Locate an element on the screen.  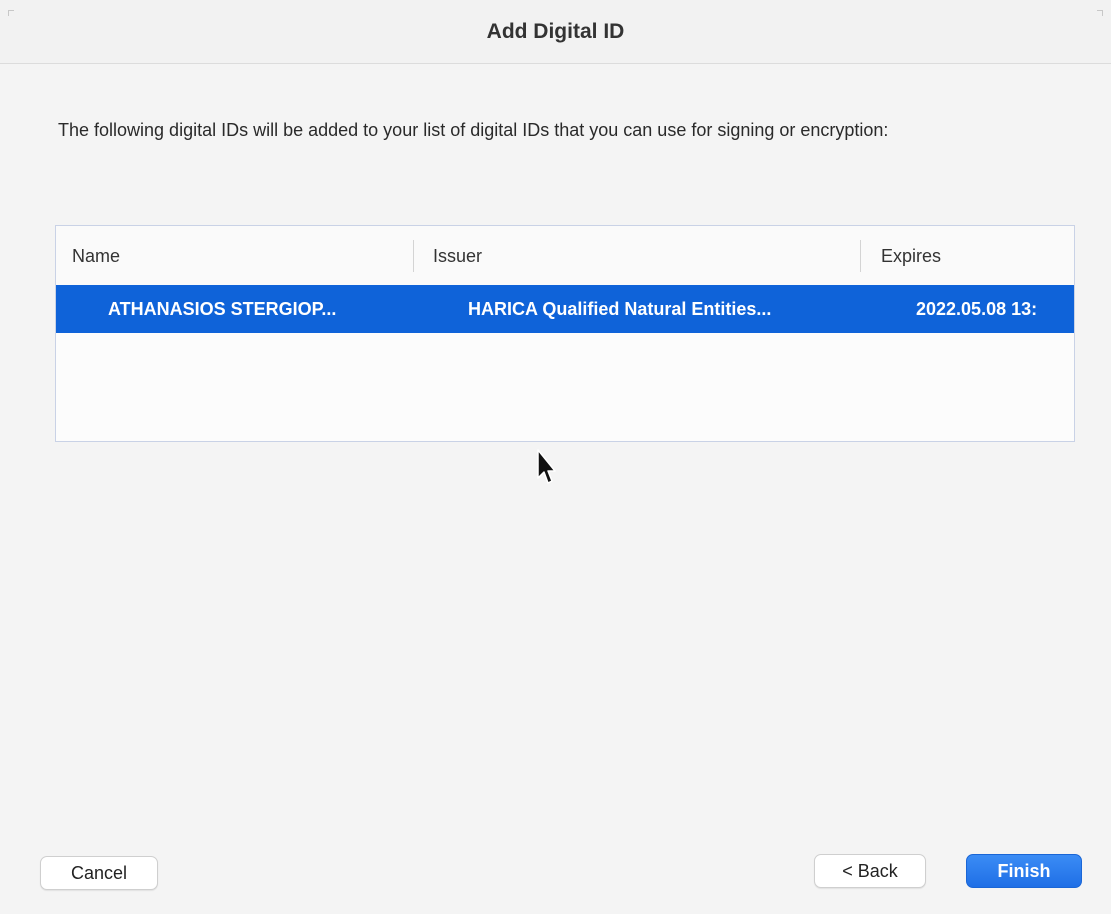
column-header-issuer: Issuer is located at coordinates (643, 256).